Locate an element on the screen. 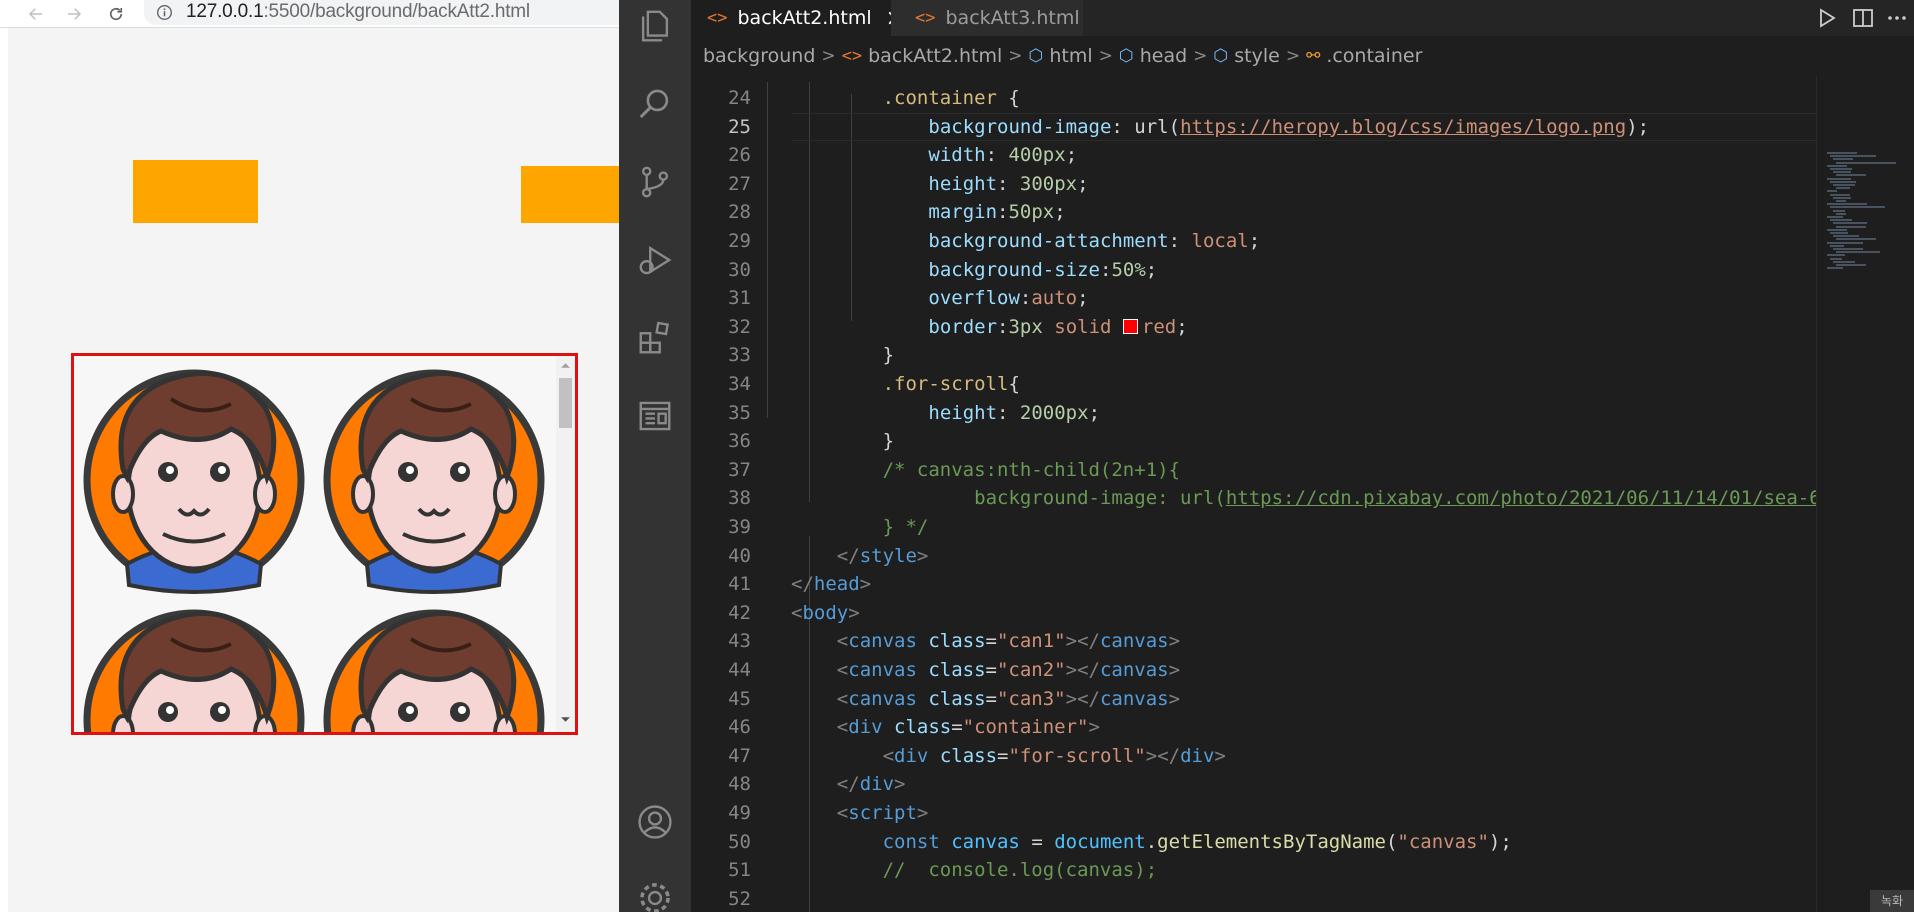  code-line: 49 <script> is located at coordinates (1253, 813).